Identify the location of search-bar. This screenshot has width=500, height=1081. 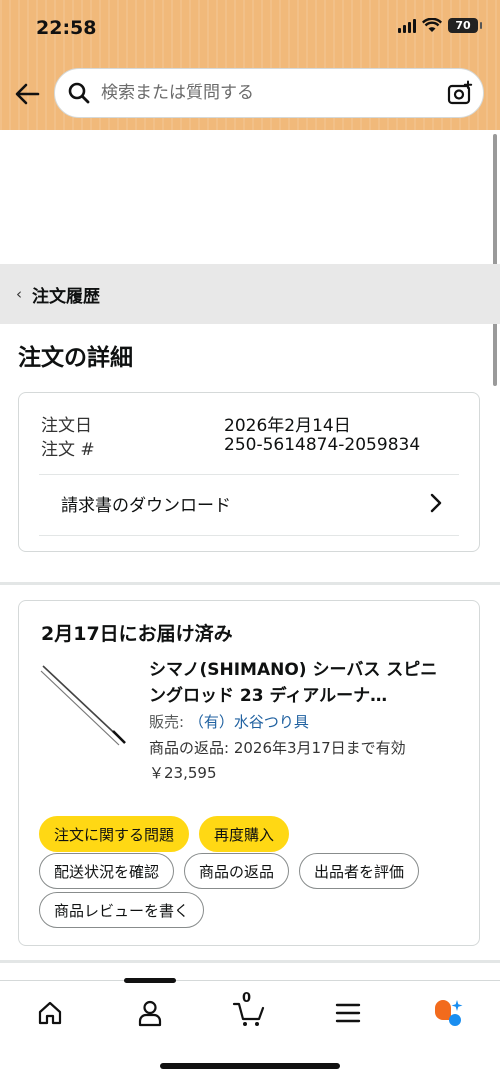
(269, 93).